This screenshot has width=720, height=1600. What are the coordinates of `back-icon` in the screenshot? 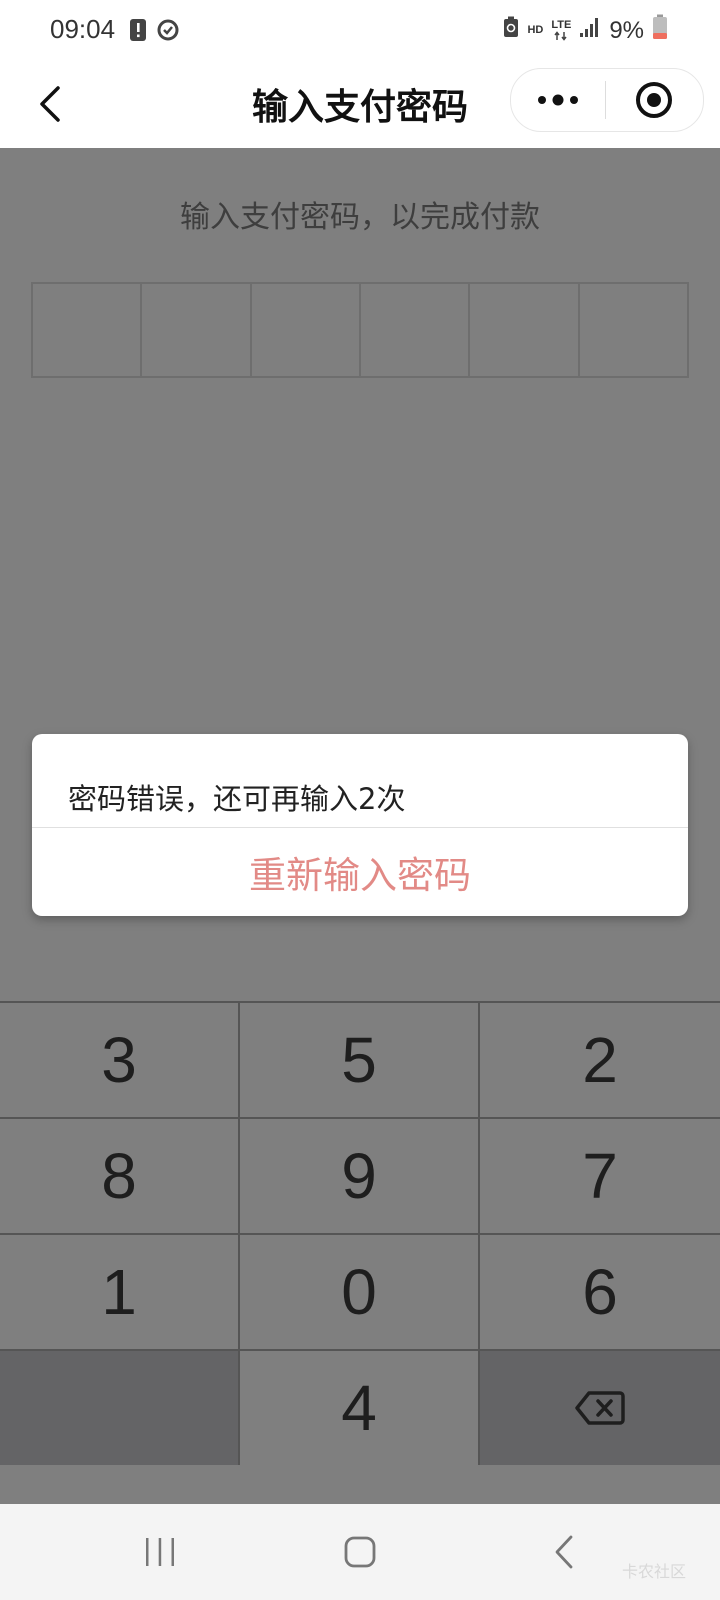 It's located at (564, 1552).